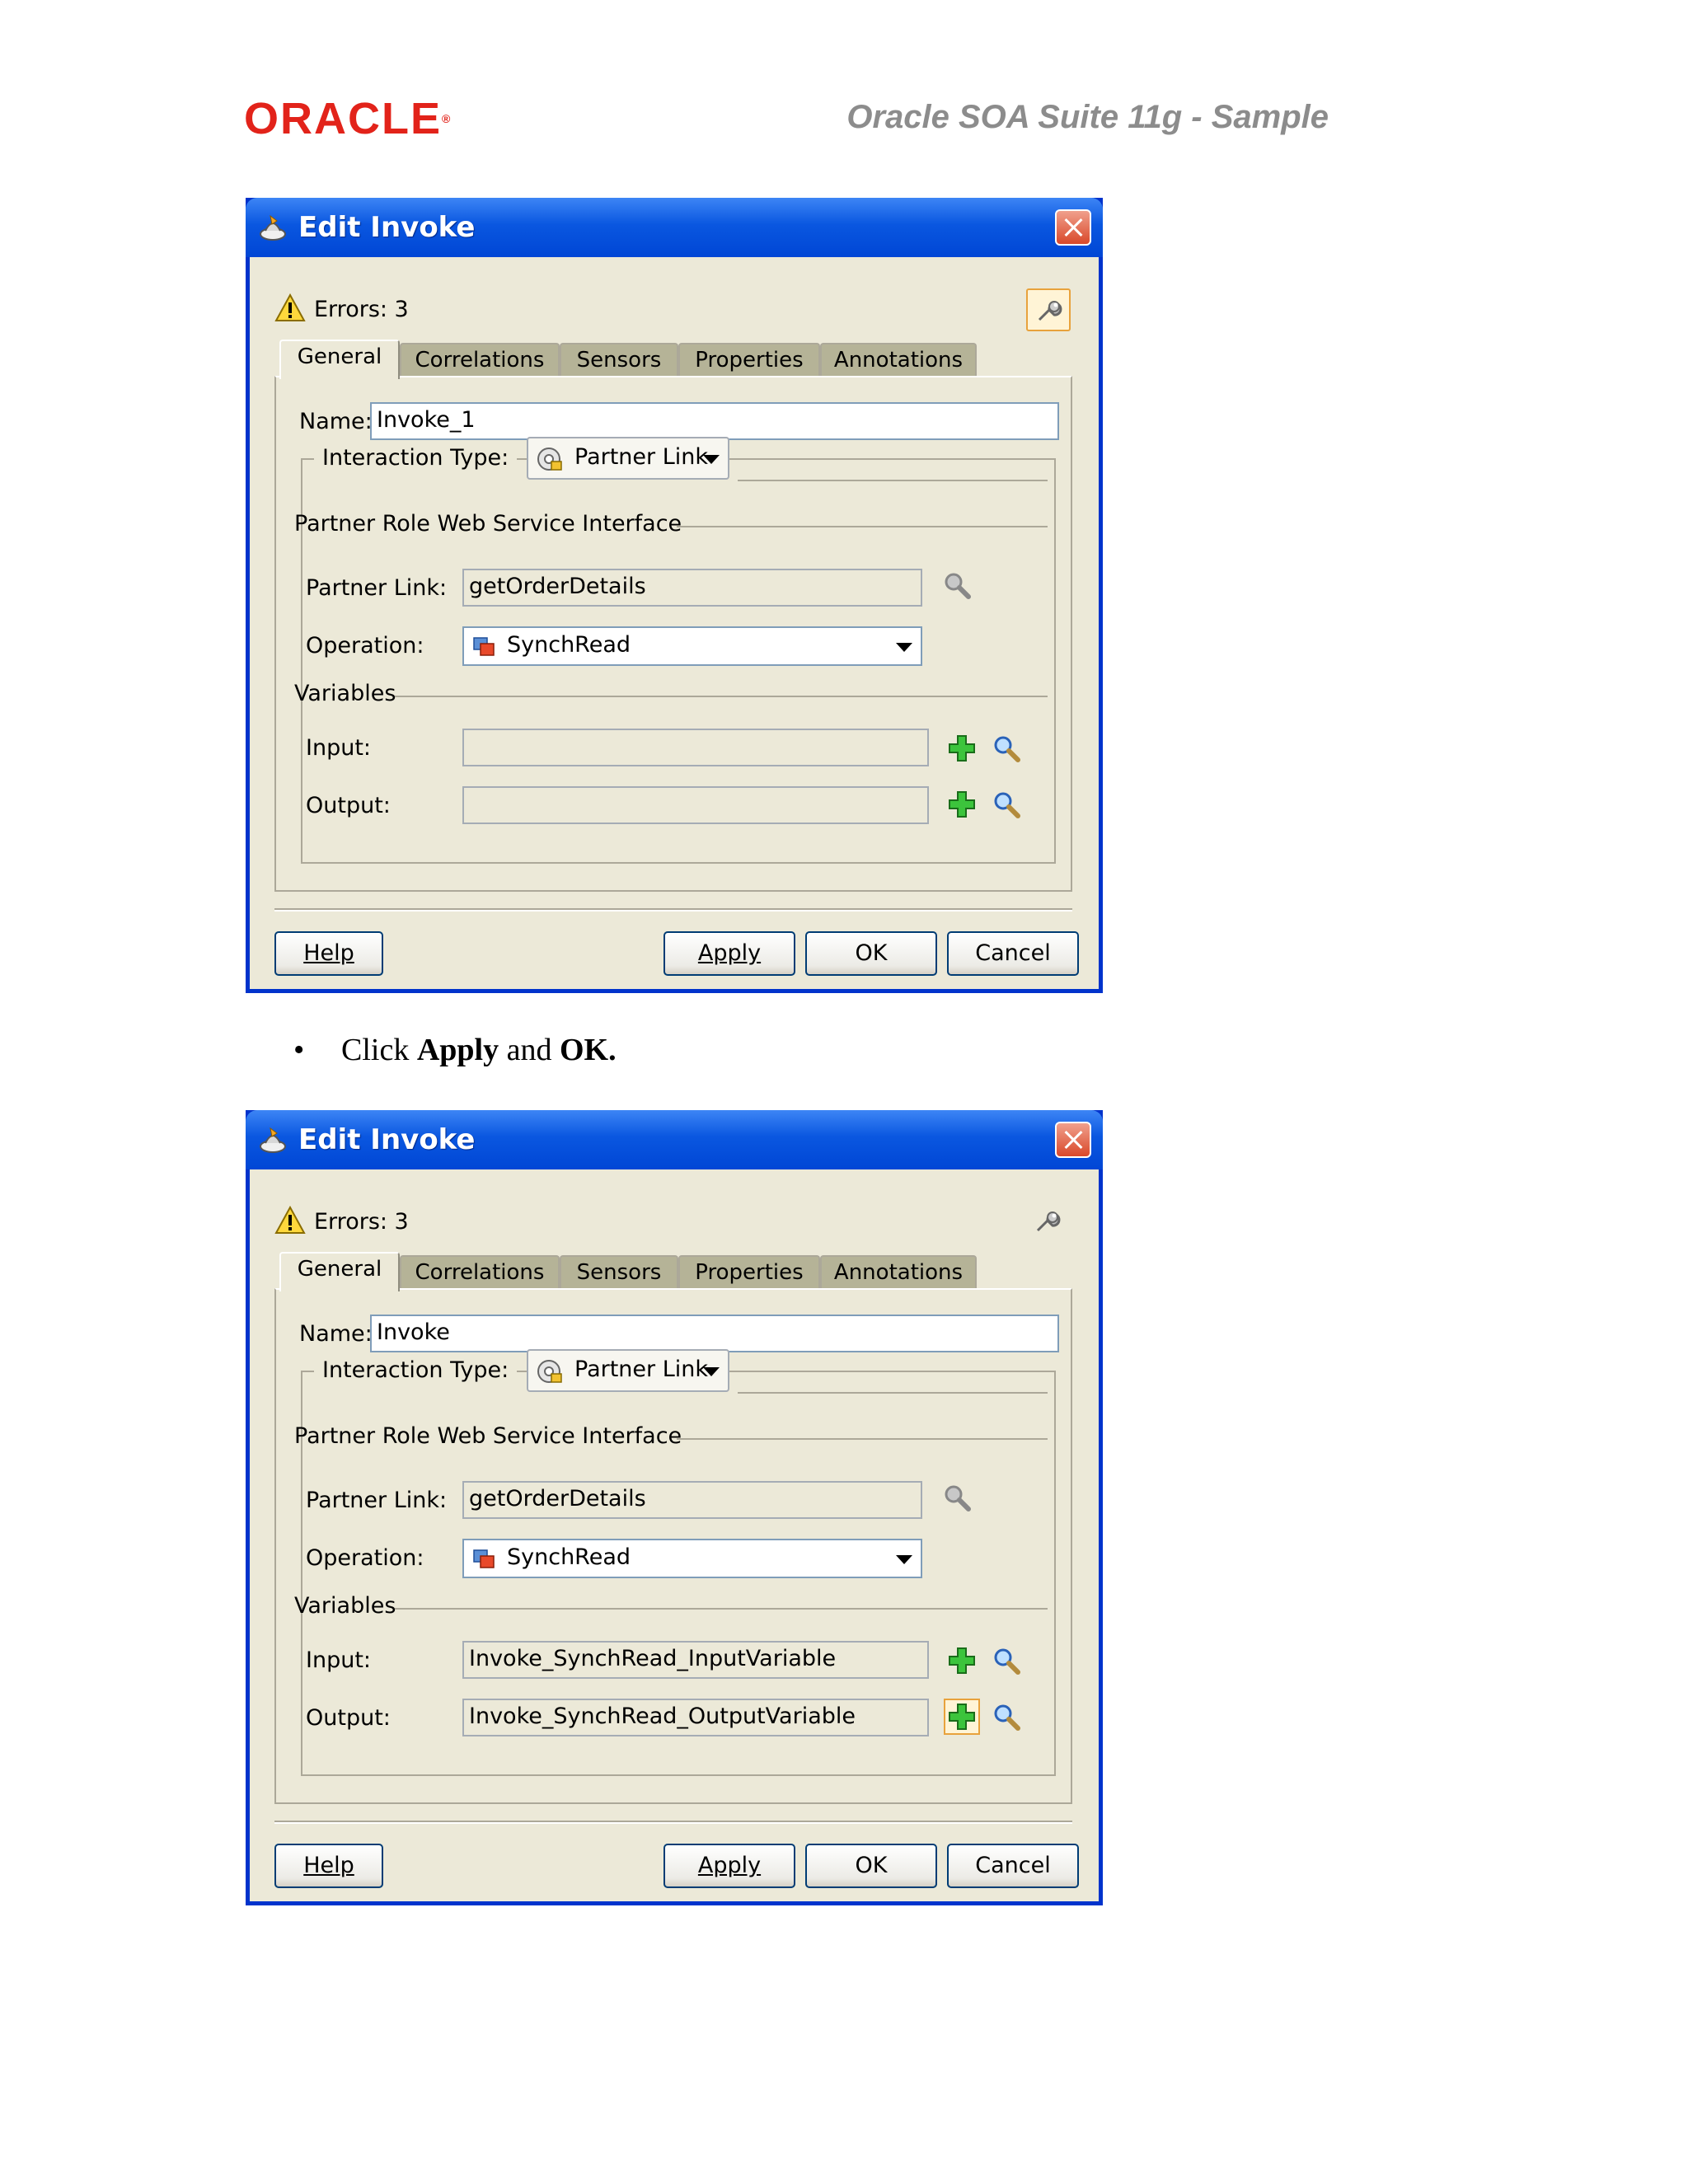 The width and height of the screenshot is (1688, 2184). Describe the element at coordinates (714, 421) in the screenshot. I see `name-input: Invoke_1` at that location.